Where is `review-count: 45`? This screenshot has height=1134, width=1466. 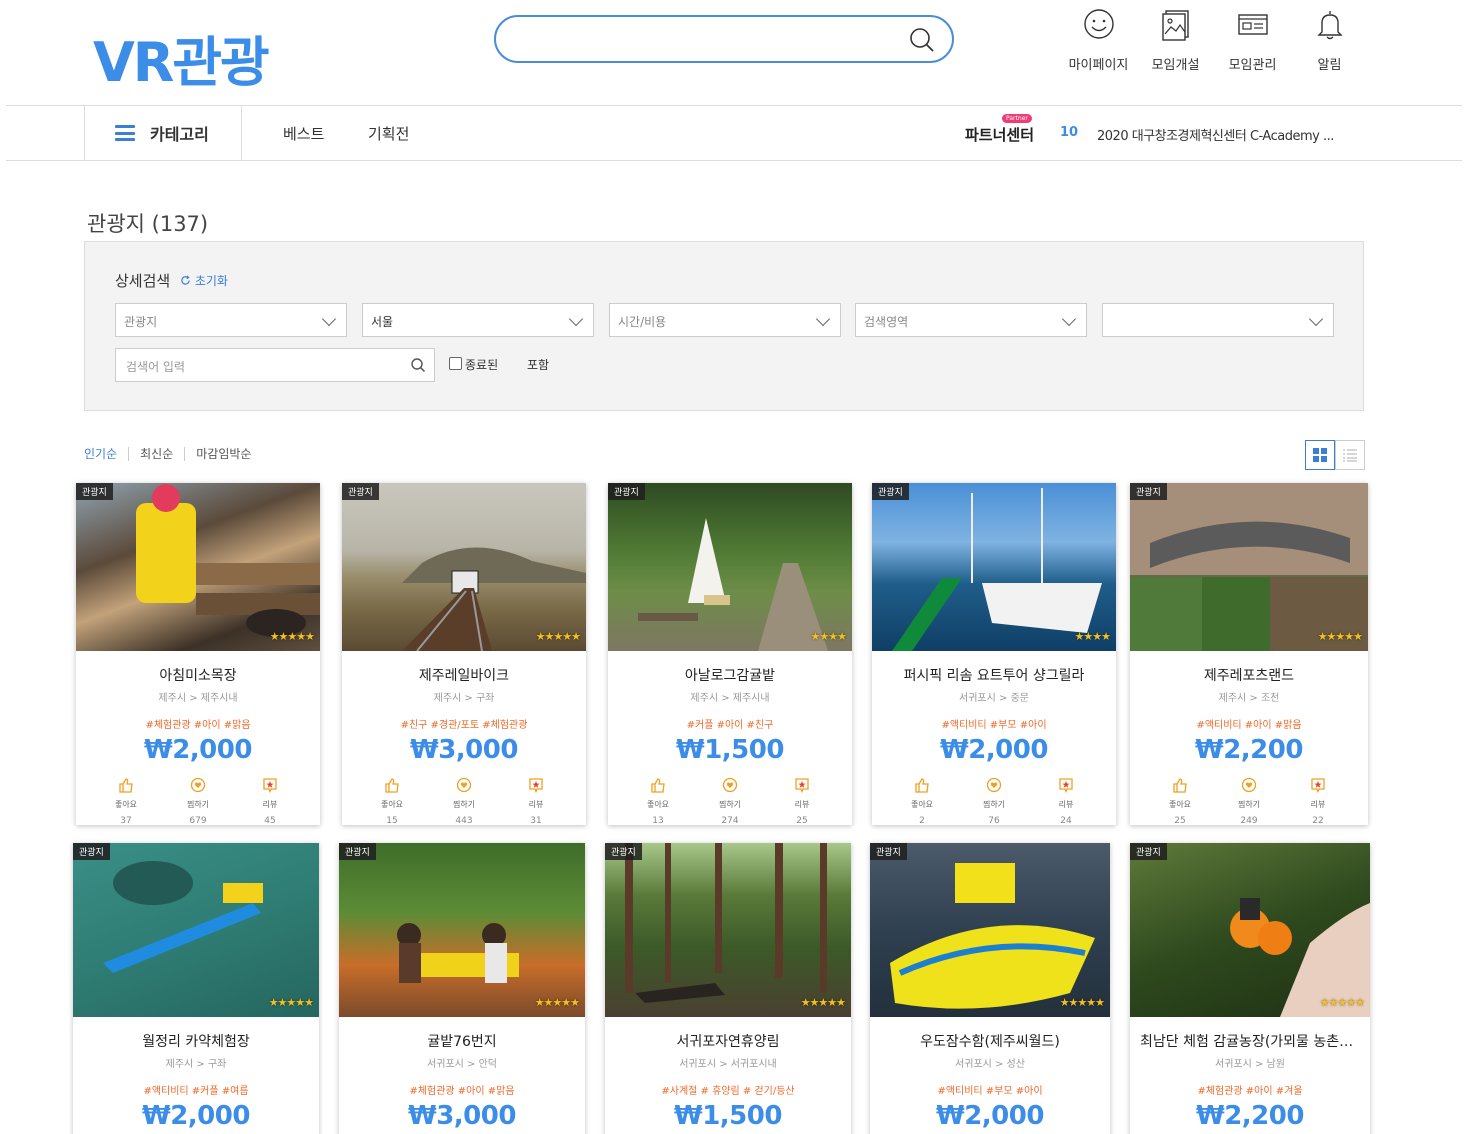 review-count: 45 is located at coordinates (270, 821).